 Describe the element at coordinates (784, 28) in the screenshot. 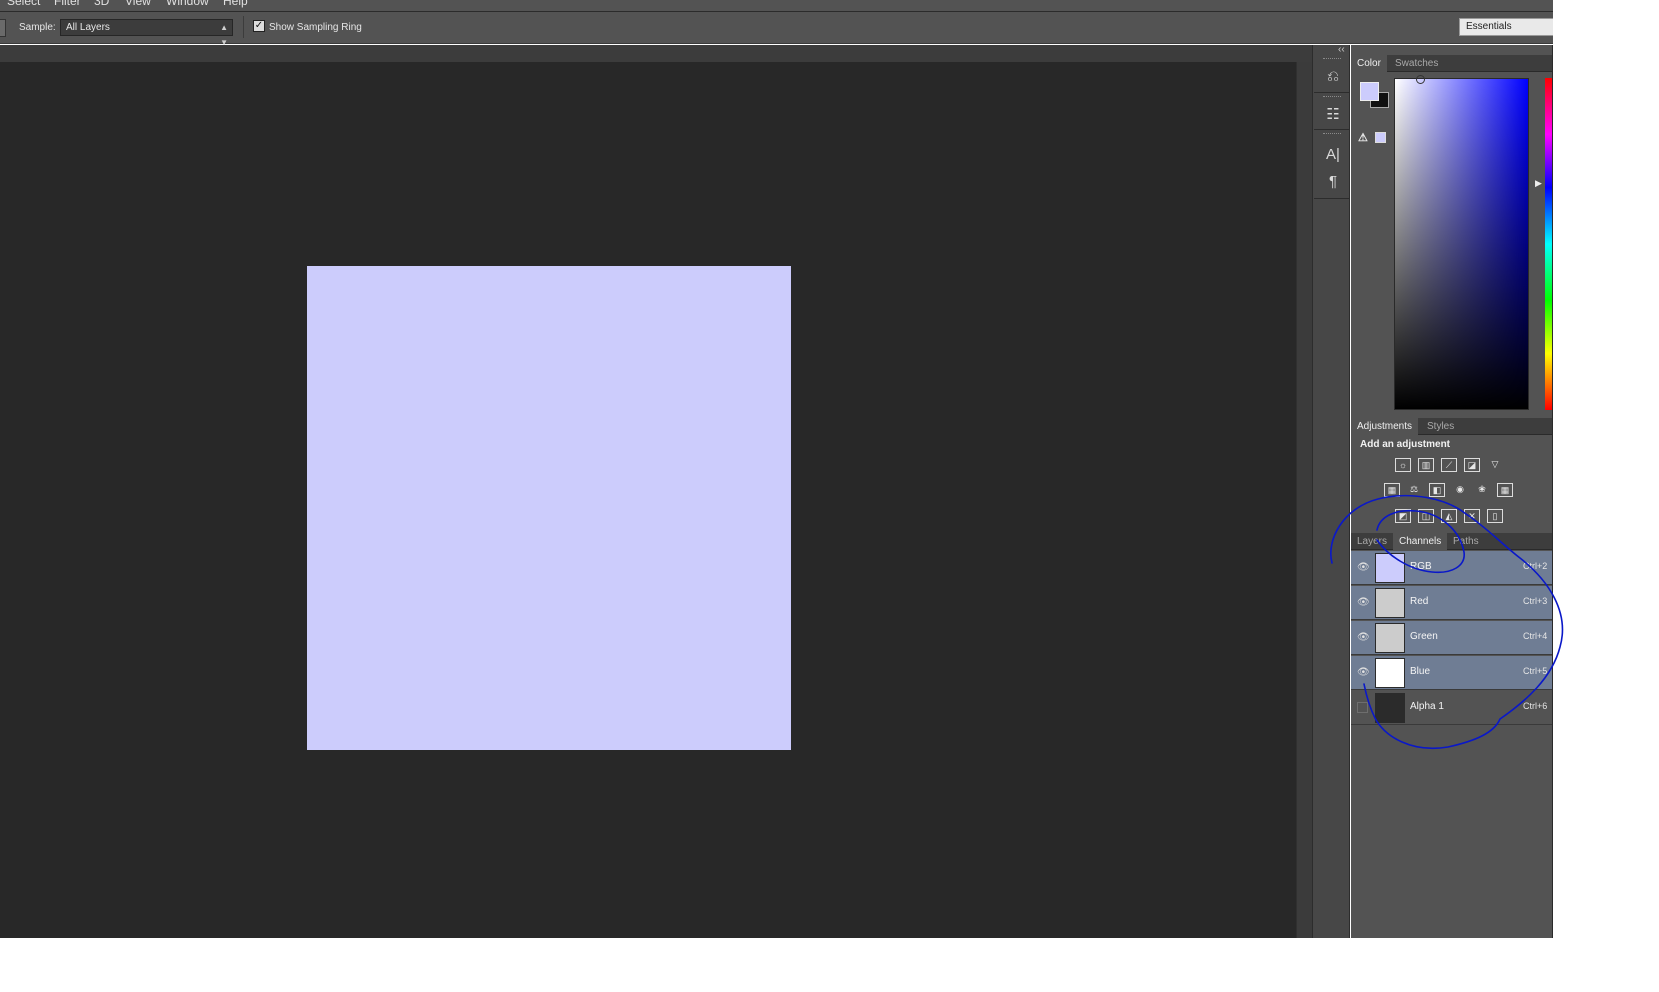

I see `options-bar` at that location.